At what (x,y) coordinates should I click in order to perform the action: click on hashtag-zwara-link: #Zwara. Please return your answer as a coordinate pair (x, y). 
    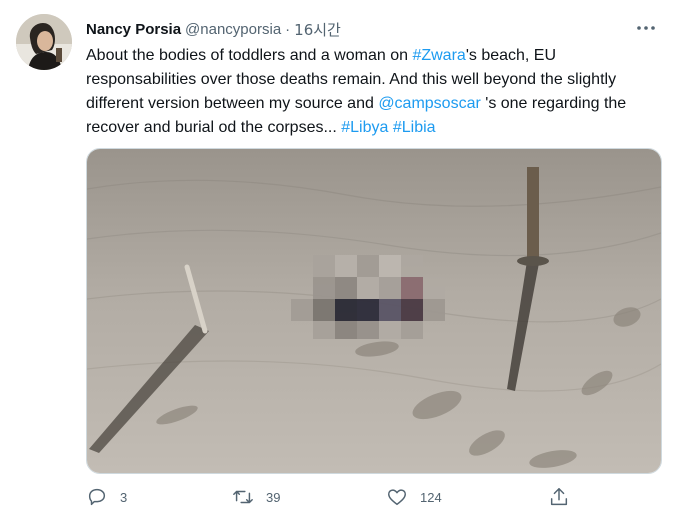
    Looking at the image, I should click on (438, 55).